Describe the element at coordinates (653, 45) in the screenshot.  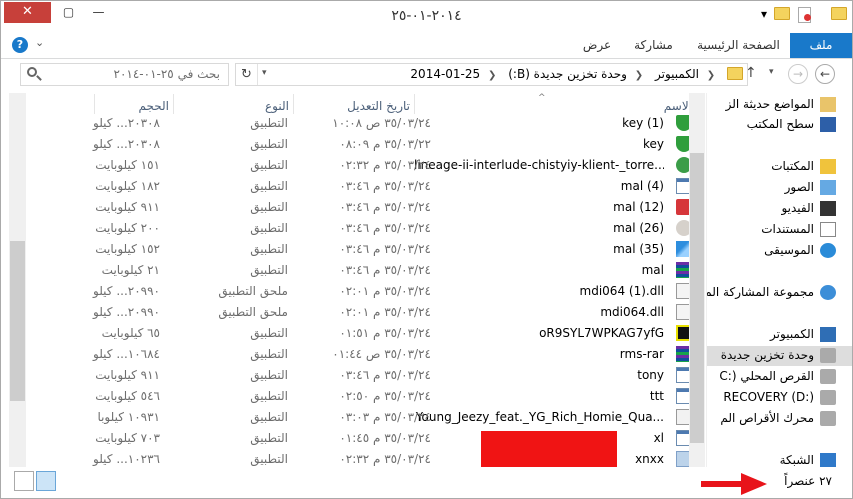
I see `tab-share: مشاركة` at that location.